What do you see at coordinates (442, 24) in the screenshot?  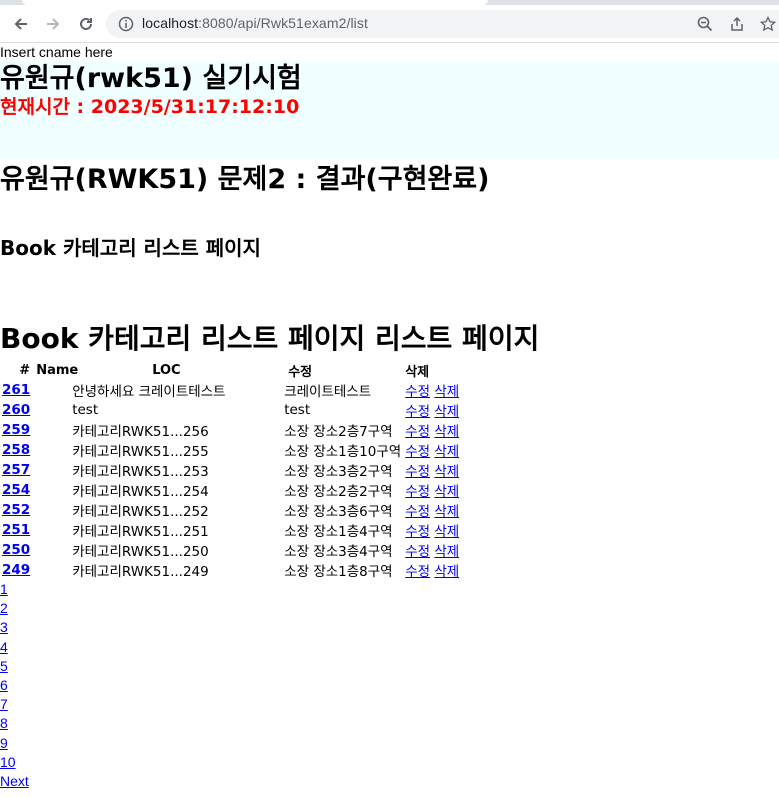 I see `address-bar: localhost:8080/api/Rwk51exam2/list` at bounding box center [442, 24].